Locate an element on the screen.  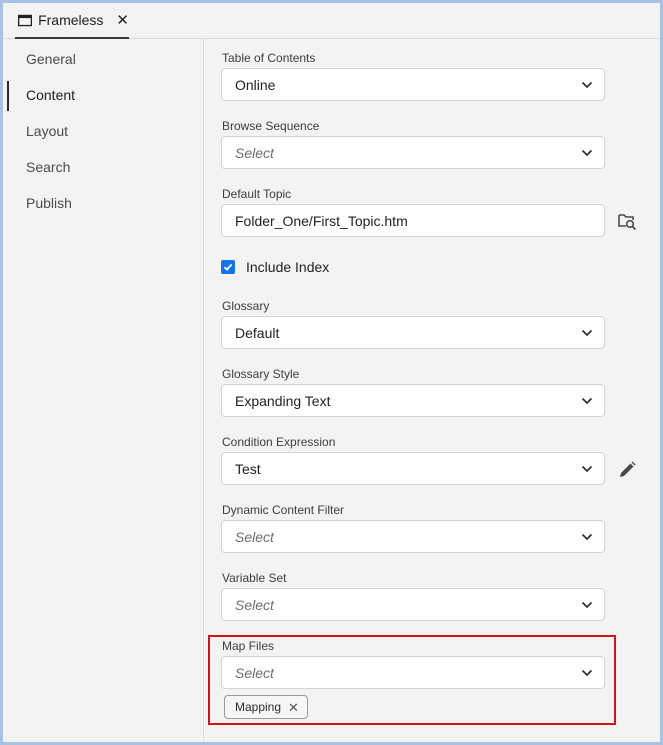
glossary-dropdown: Default is located at coordinates (413, 332).